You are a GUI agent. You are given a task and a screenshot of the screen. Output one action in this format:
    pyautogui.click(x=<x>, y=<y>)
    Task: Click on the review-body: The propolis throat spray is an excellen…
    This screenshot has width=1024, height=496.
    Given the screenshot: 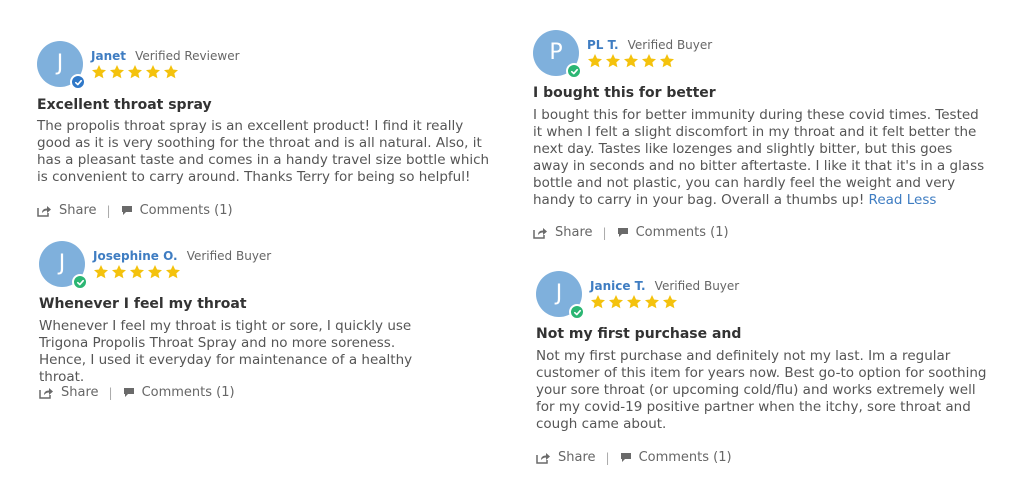 What is the action you would take?
    pyautogui.click(x=263, y=151)
    